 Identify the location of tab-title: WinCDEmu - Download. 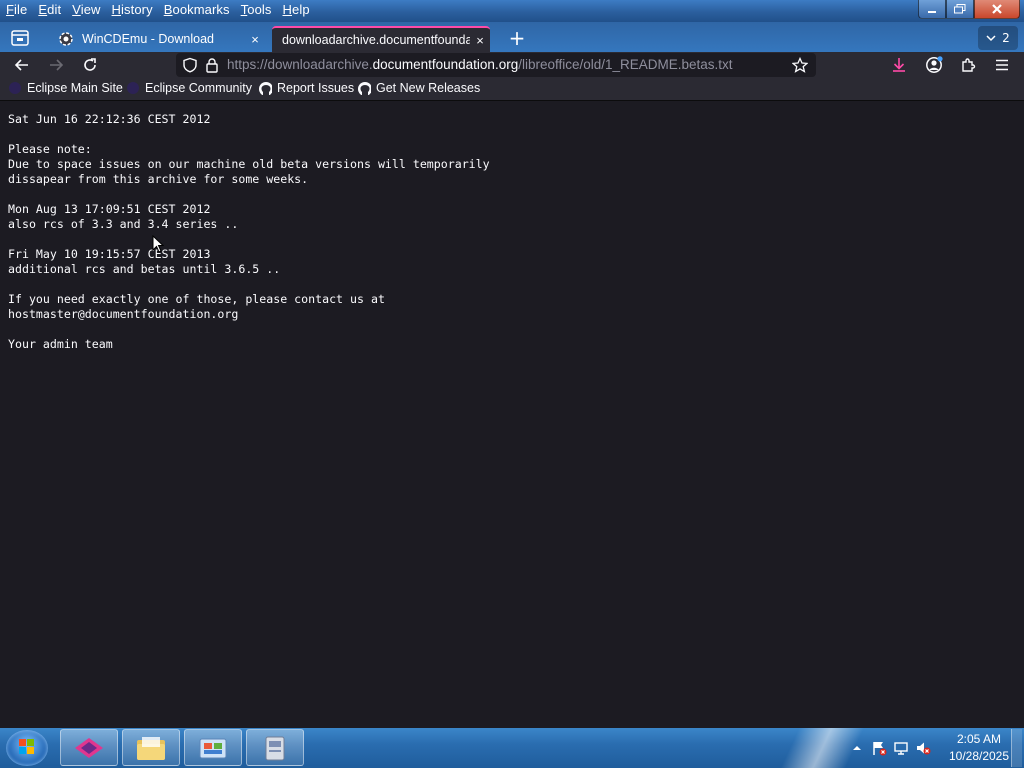
(148, 39).